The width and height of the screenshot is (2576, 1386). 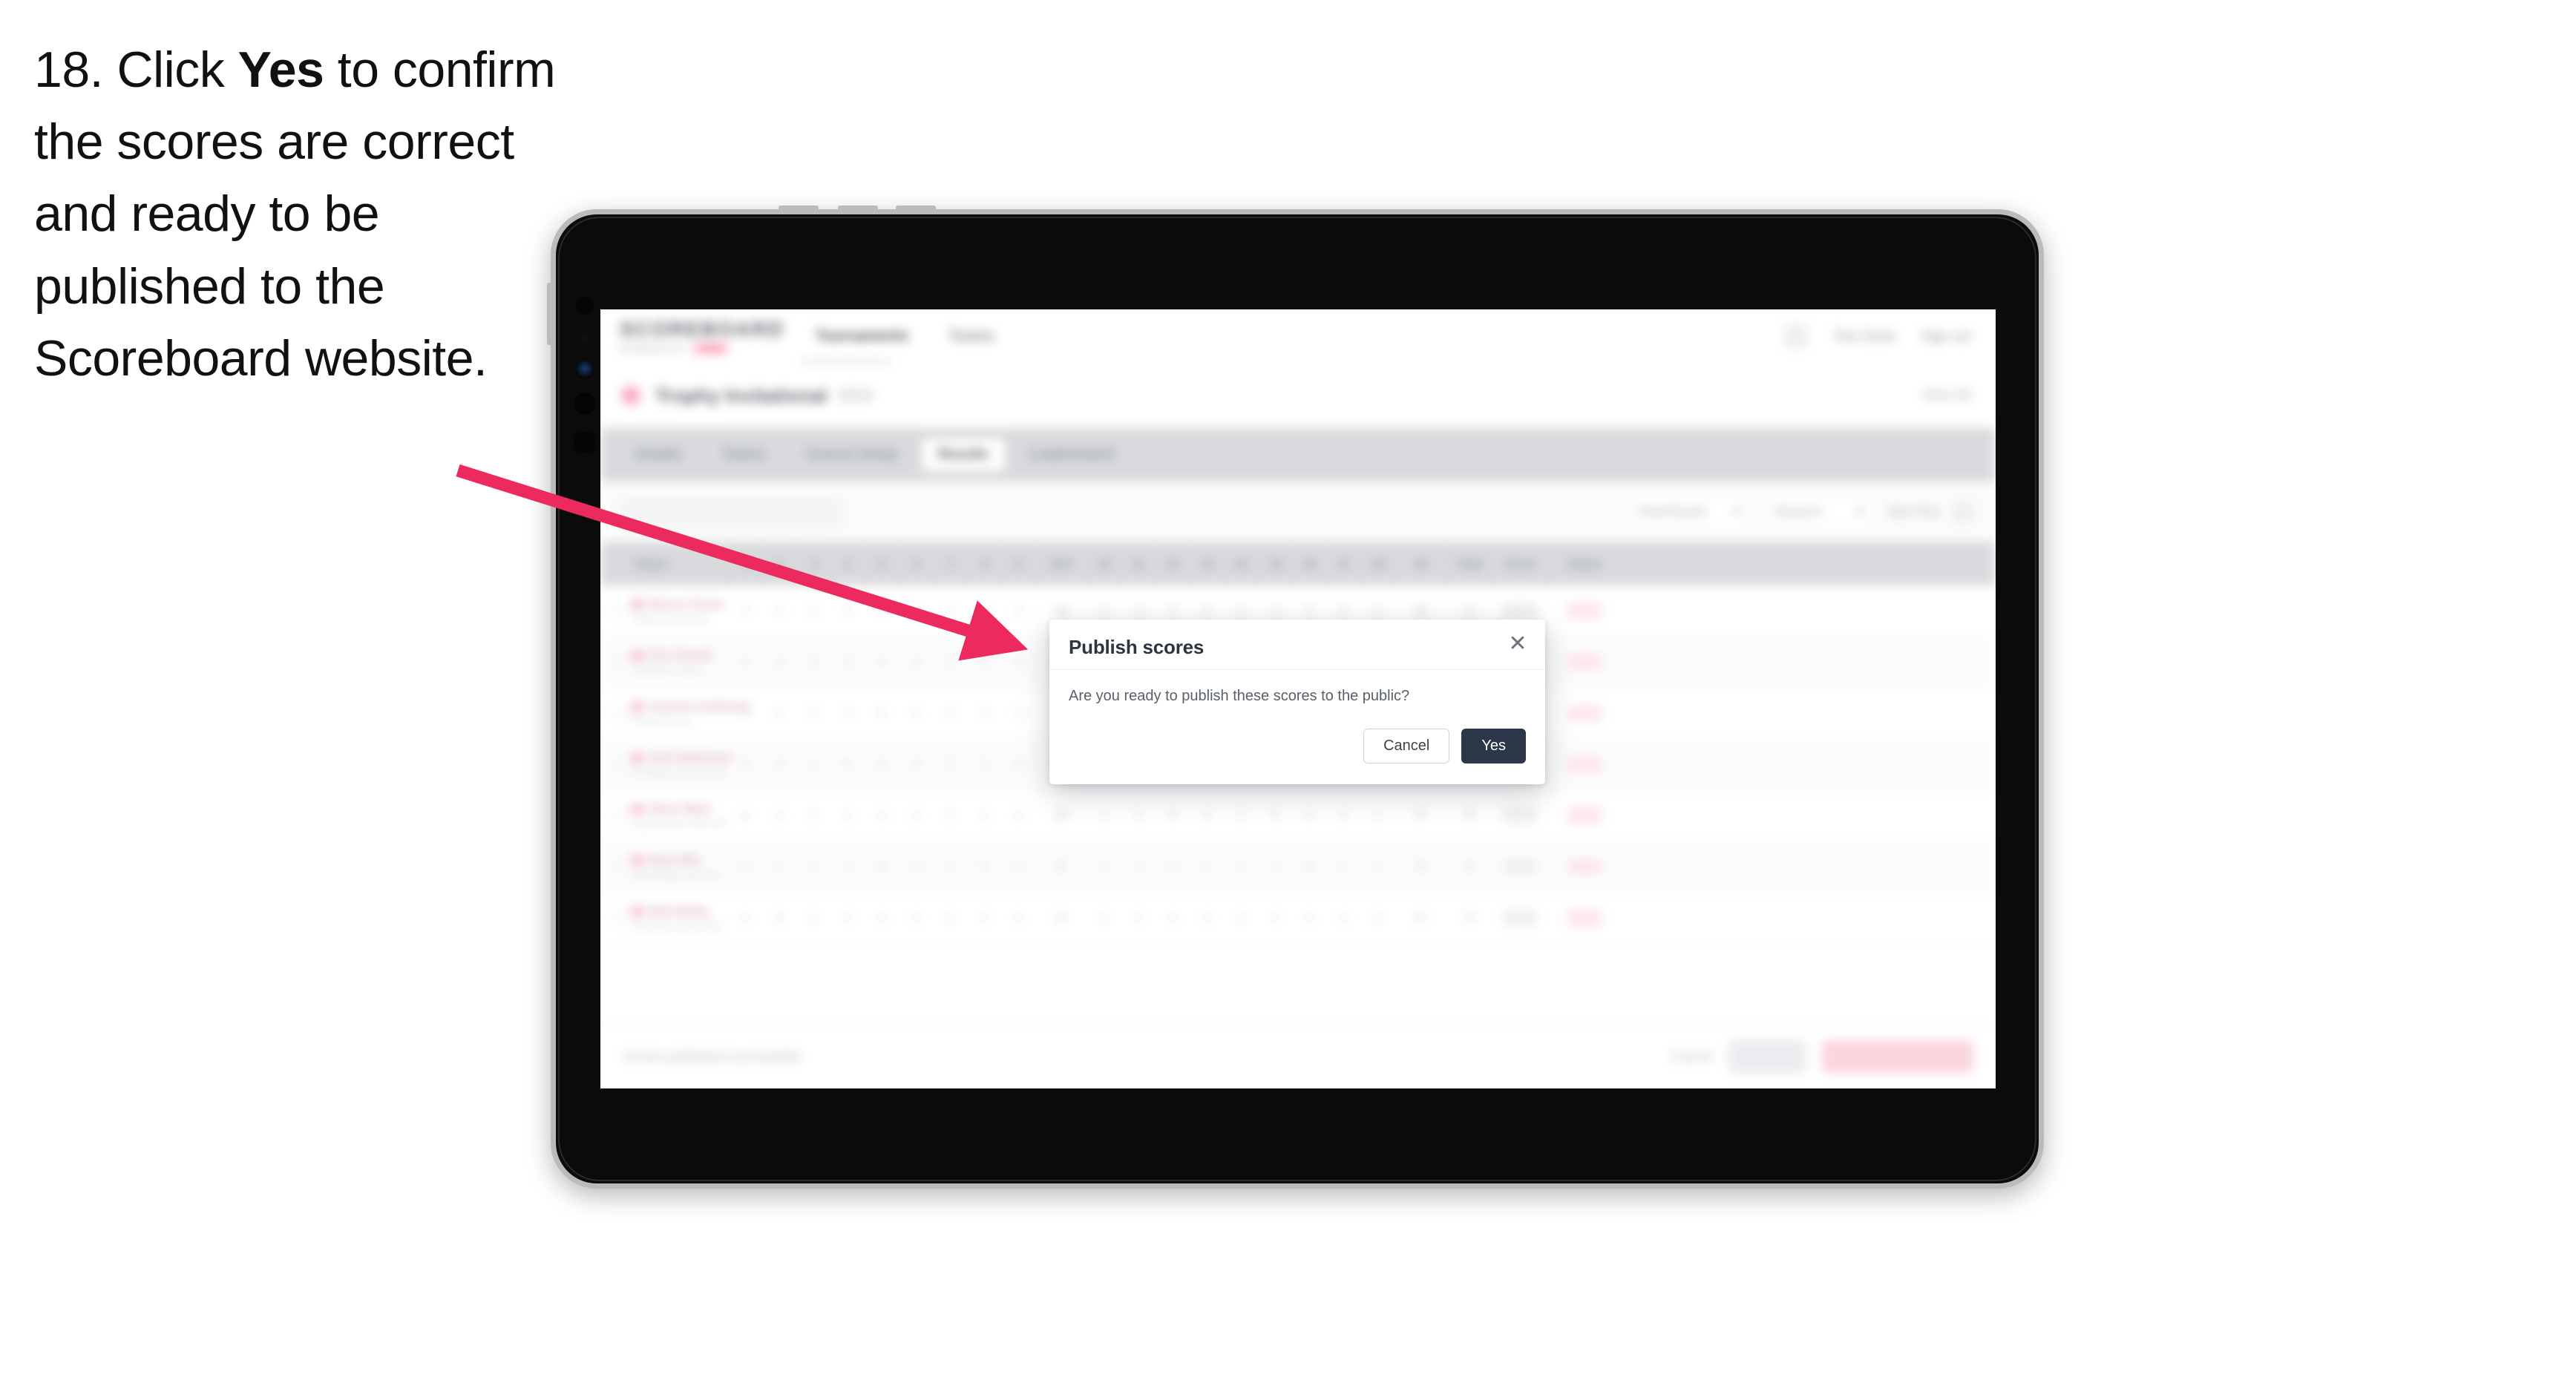 I want to click on camera-lens-icon, so click(x=585, y=306).